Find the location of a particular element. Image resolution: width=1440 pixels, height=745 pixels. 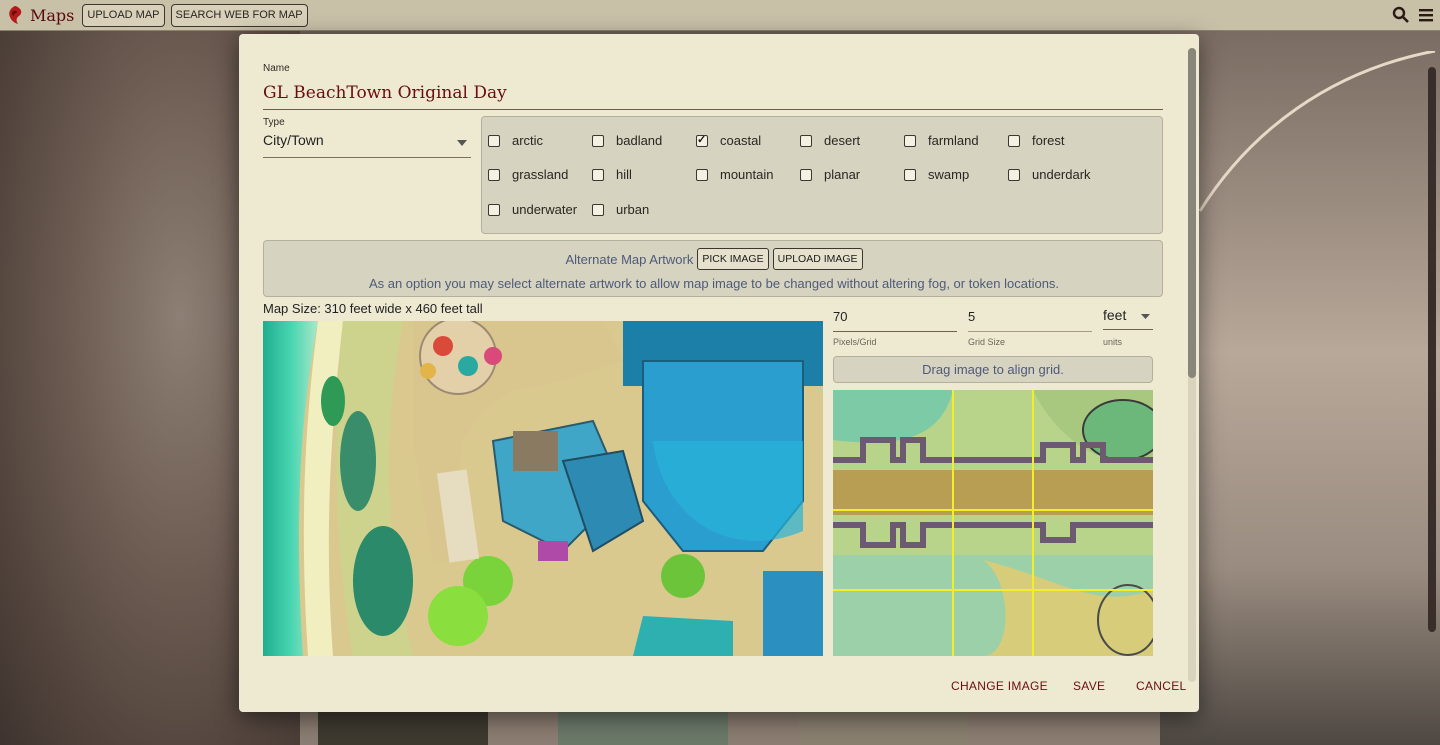

units-label: units is located at coordinates (1113, 342).